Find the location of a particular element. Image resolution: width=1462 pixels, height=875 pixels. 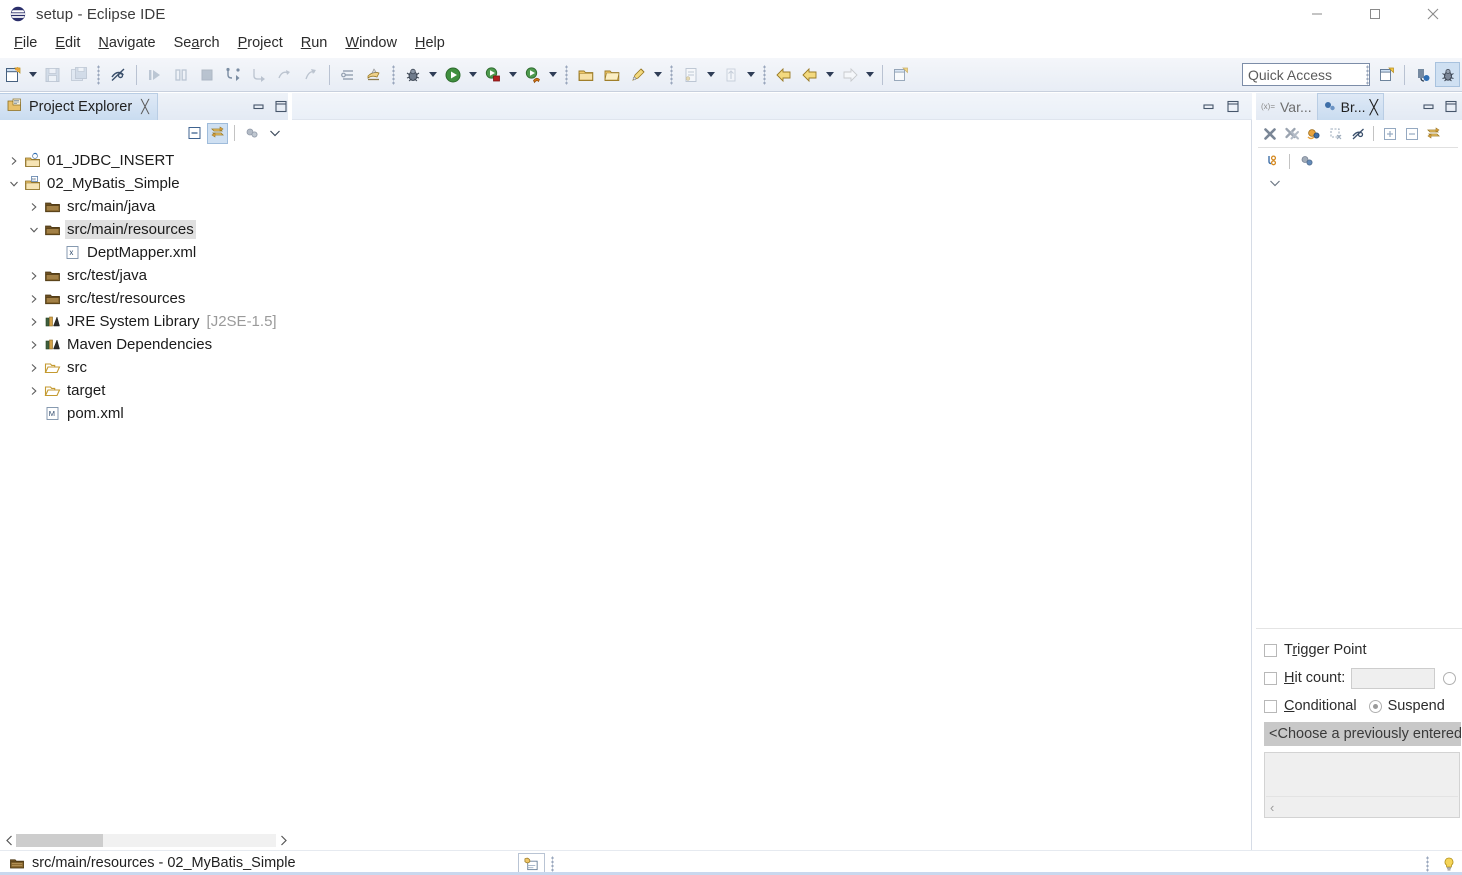

maximize-window-button is located at coordinates (1375, 14).